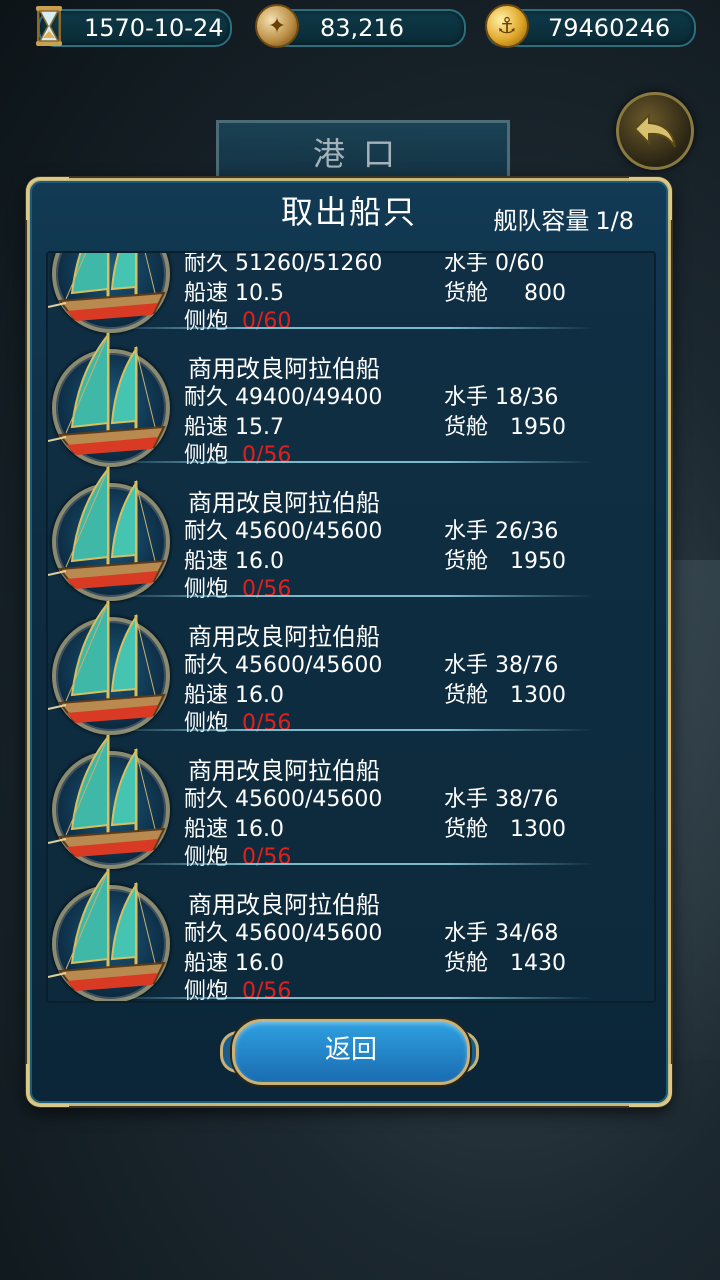 This screenshot has width=720, height=1280. I want to click on gold-display: ⚓ 79460246, so click(590, 26).